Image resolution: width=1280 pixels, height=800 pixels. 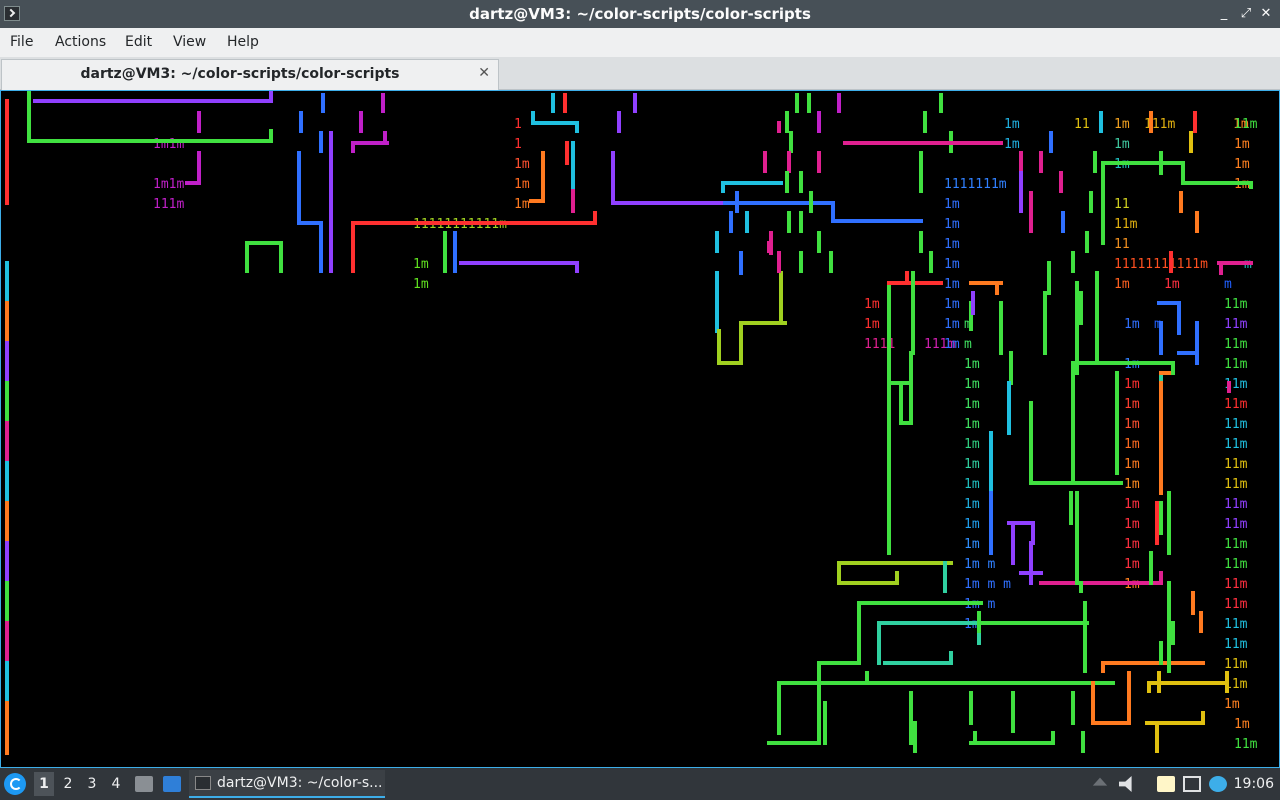 What do you see at coordinates (168, 184) in the screenshot?
I see `terminal-text-run: 1m1m` at bounding box center [168, 184].